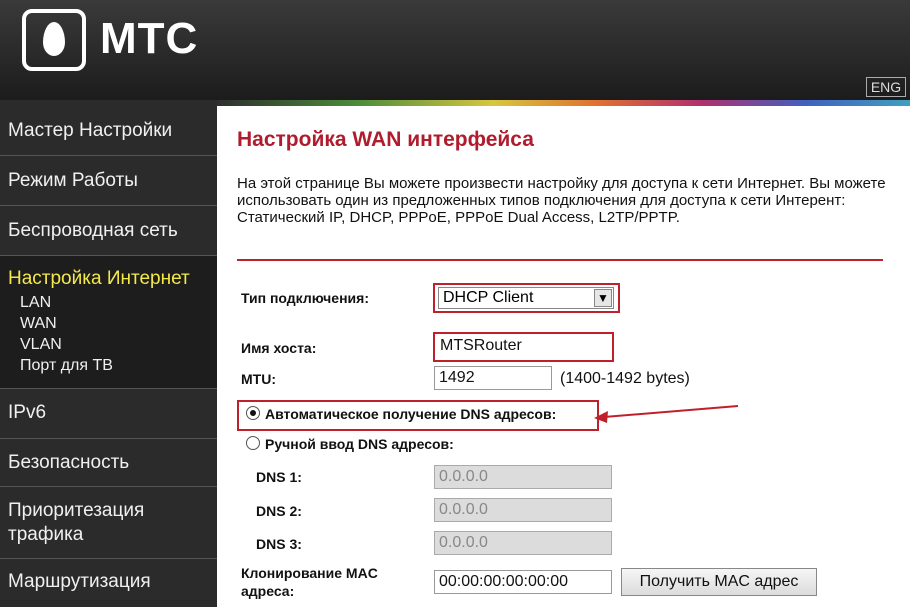 This screenshot has height=607, width=910. What do you see at coordinates (35, 303) in the screenshot?
I see `sidebar-subitem-lan: LAN` at bounding box center [35, 303].